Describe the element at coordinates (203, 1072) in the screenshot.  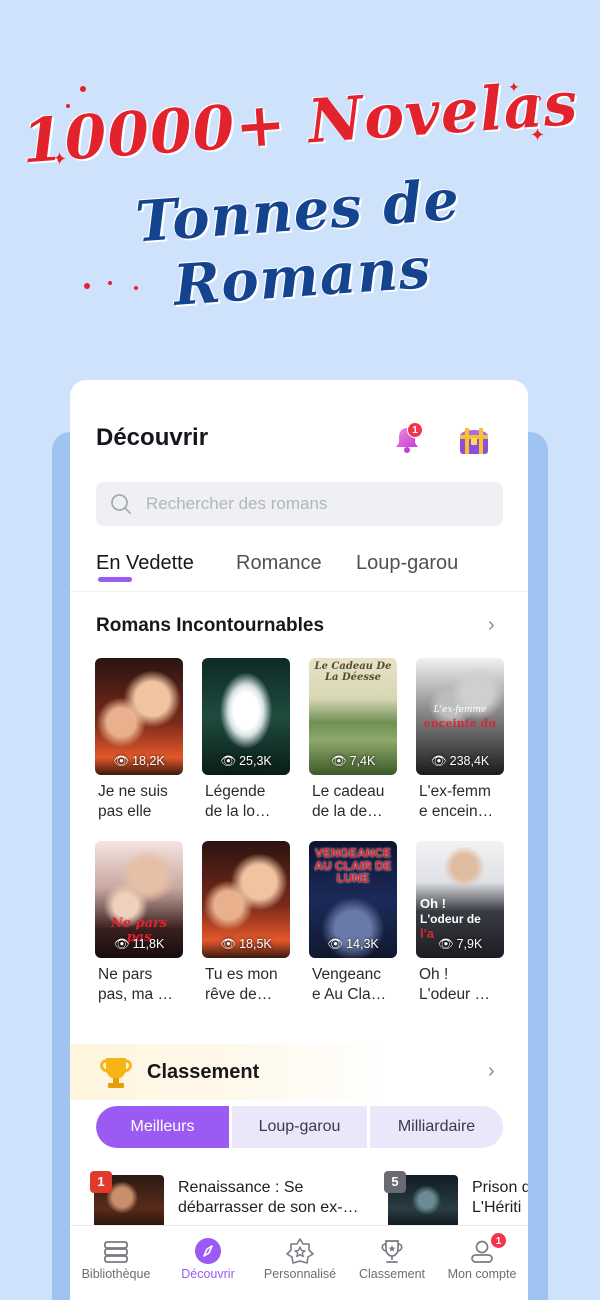
I see `section-title: Classement` at that location.